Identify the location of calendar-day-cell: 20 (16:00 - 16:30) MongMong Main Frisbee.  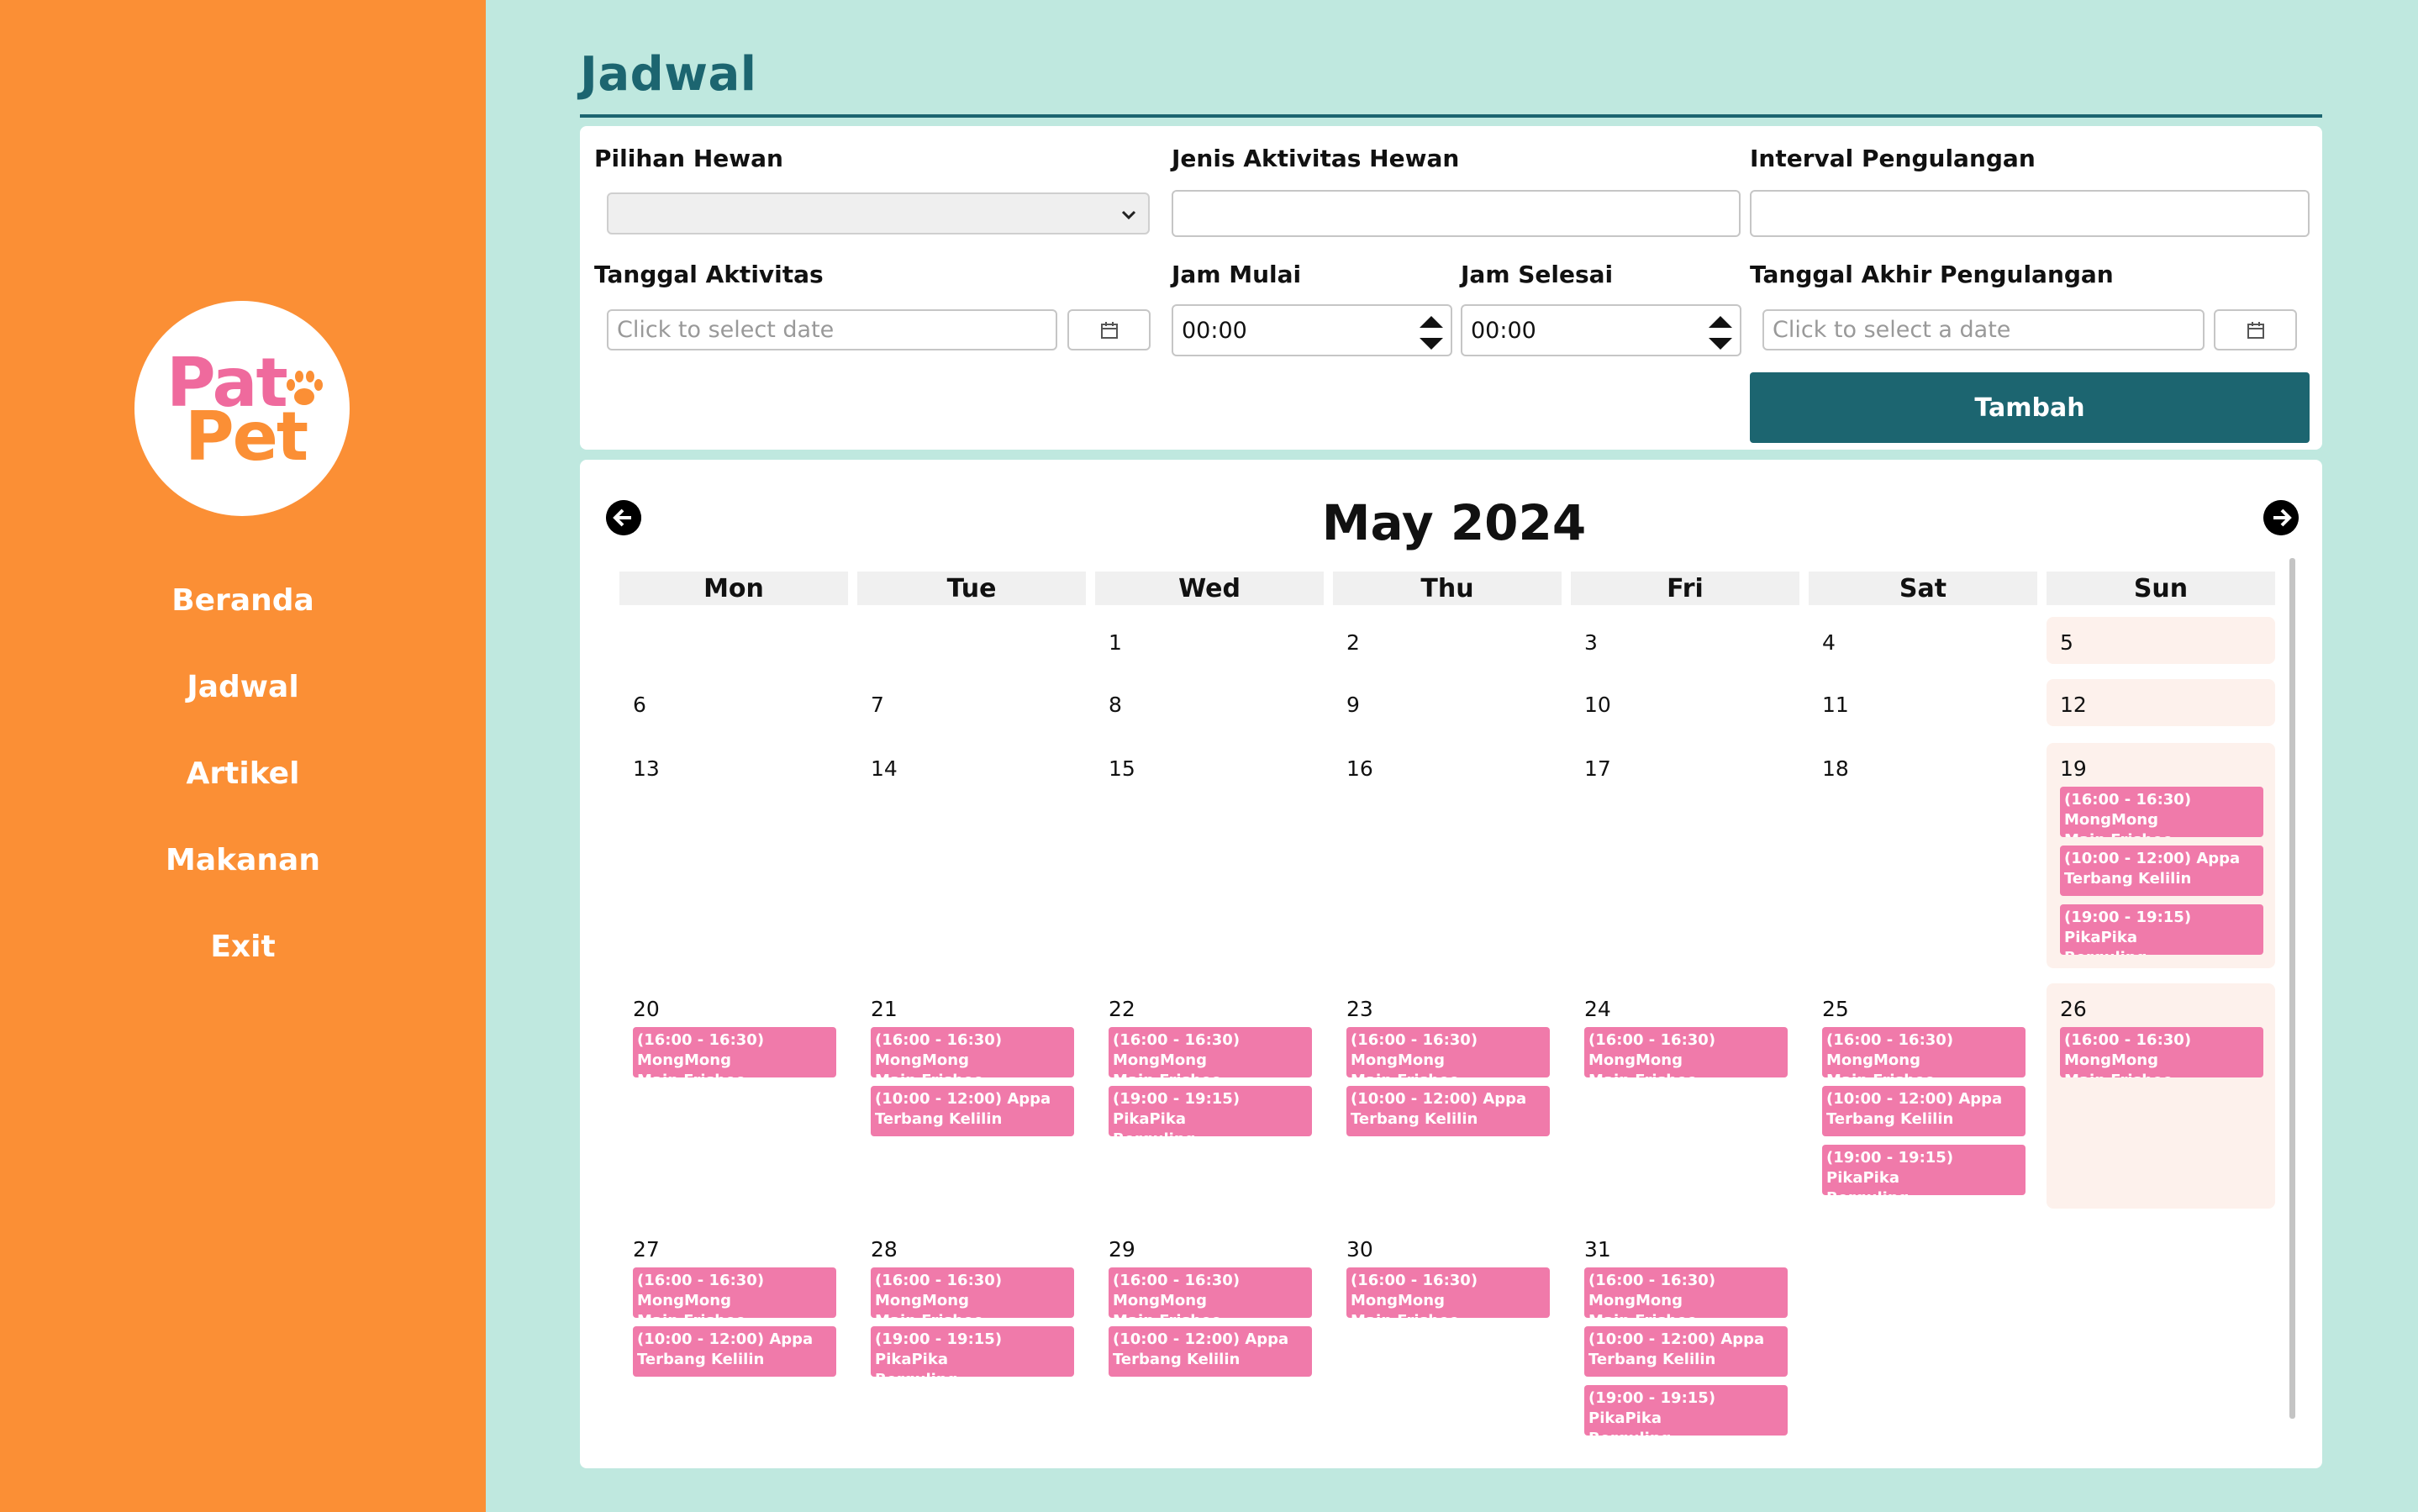
(733, 1099).